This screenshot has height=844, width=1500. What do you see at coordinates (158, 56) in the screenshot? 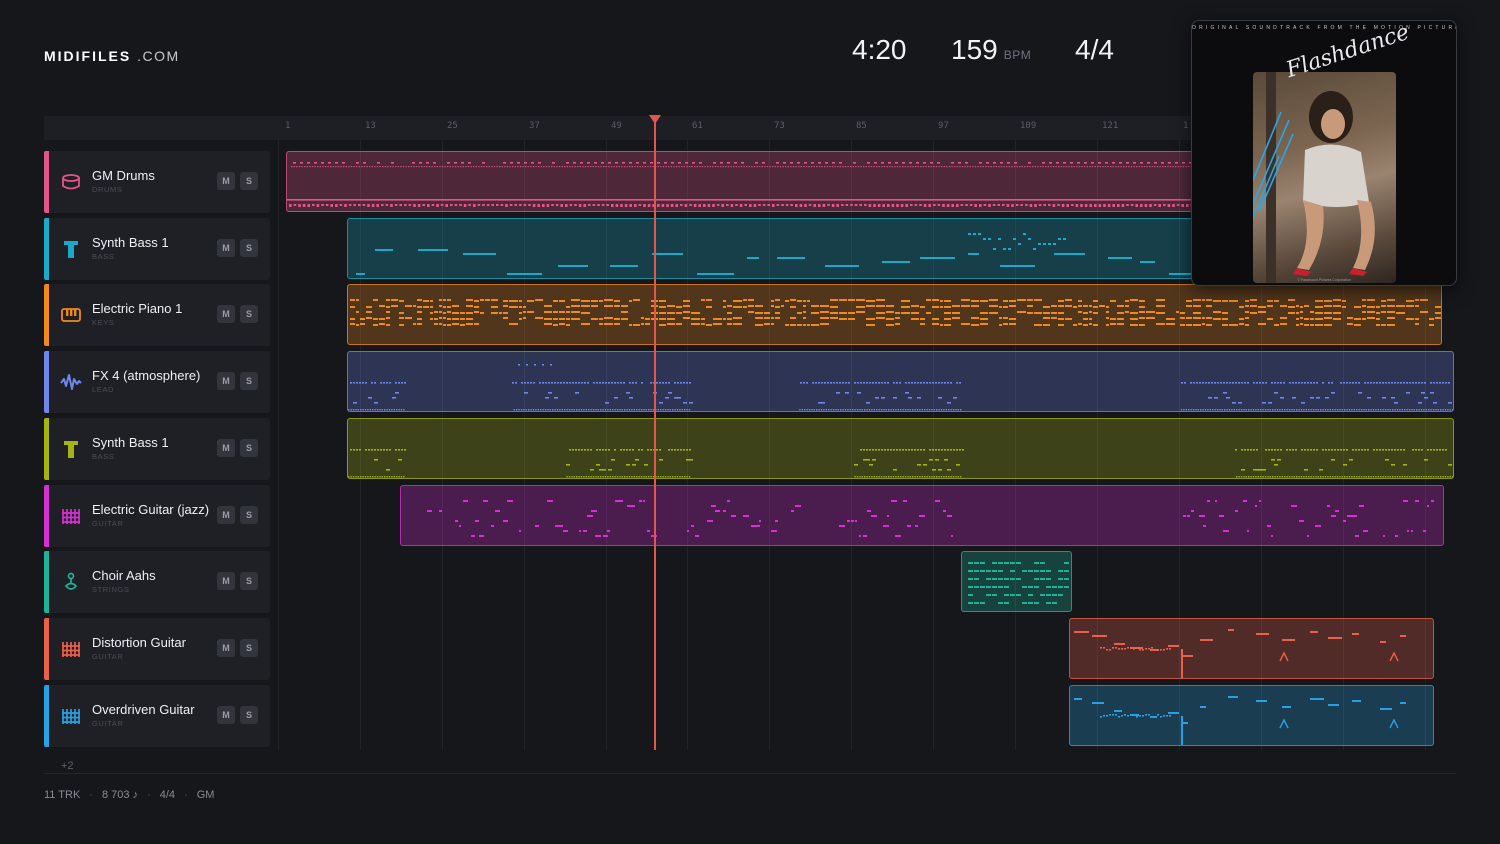
I see `brand-domain: .COM` at bounding box center [158, 56].